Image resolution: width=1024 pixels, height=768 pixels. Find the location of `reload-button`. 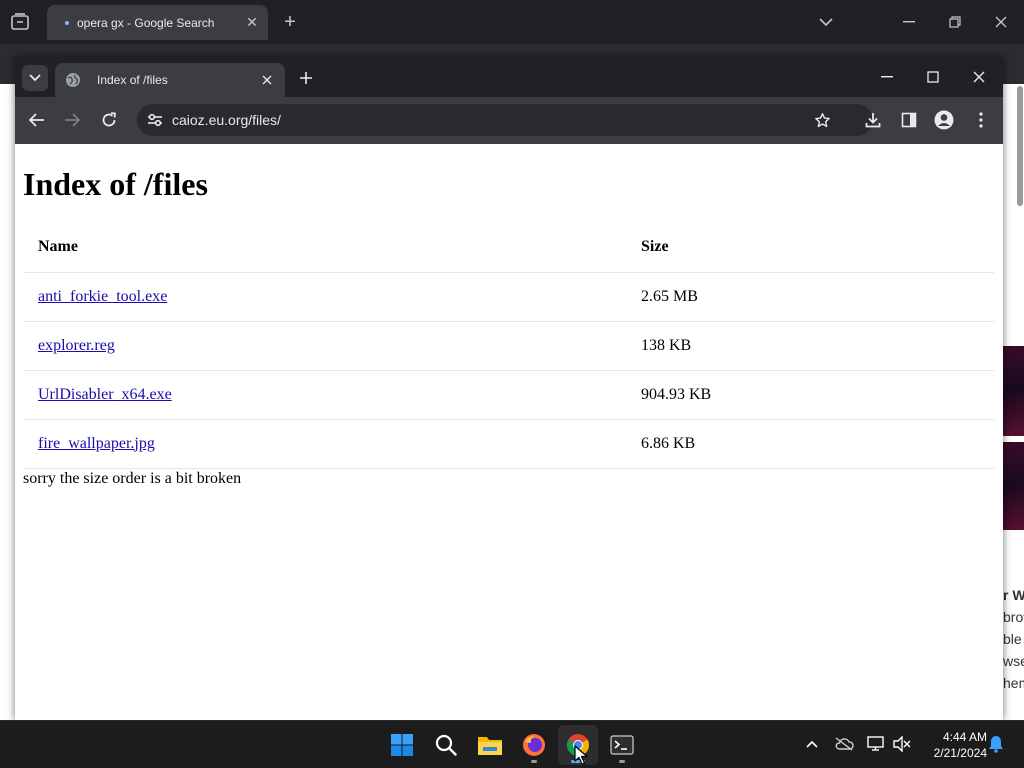

reload-button is located at coordinates (109, 120).